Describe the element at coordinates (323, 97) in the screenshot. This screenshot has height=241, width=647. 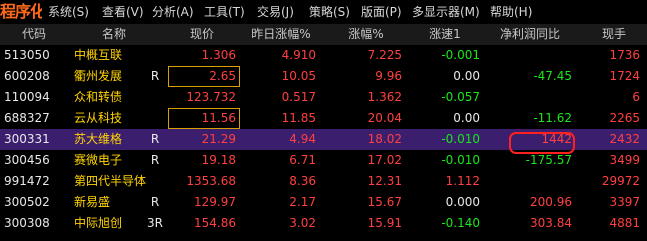
I see `table-row: 110094 众和转债 123.732 0.517 1.362 -0.057 6` at that location.